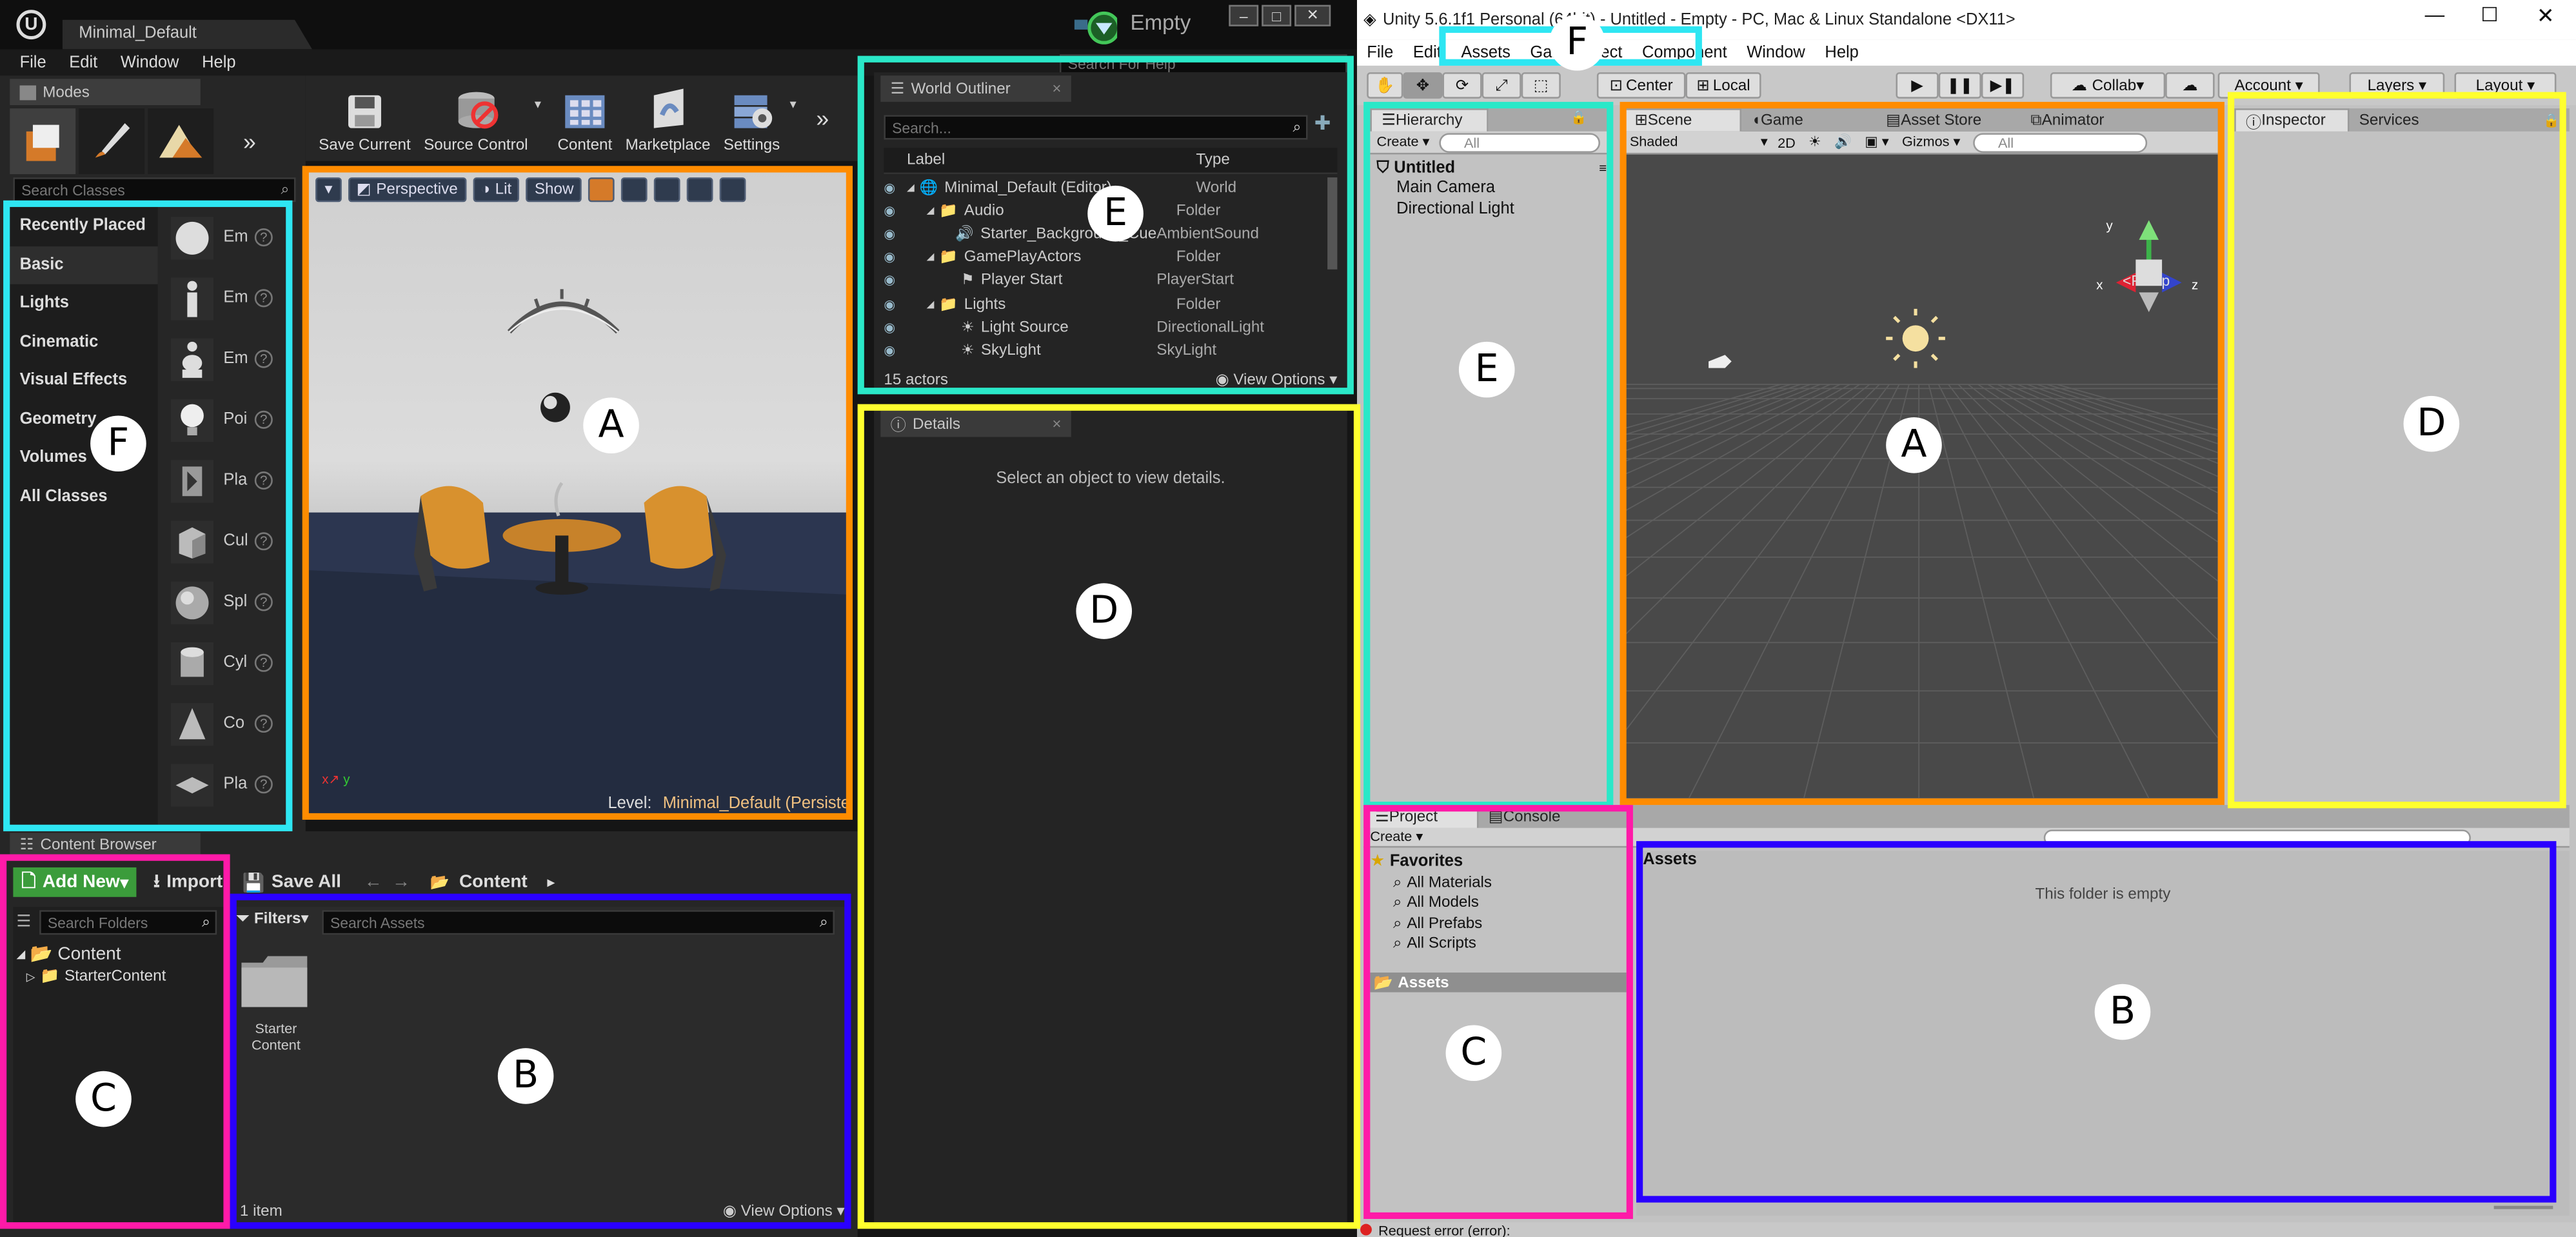 The image size is (2576, 1237). Describe the element at coordinates (2489, 14) in the screenshot. I see `maximize-icon: ☐` at that location.